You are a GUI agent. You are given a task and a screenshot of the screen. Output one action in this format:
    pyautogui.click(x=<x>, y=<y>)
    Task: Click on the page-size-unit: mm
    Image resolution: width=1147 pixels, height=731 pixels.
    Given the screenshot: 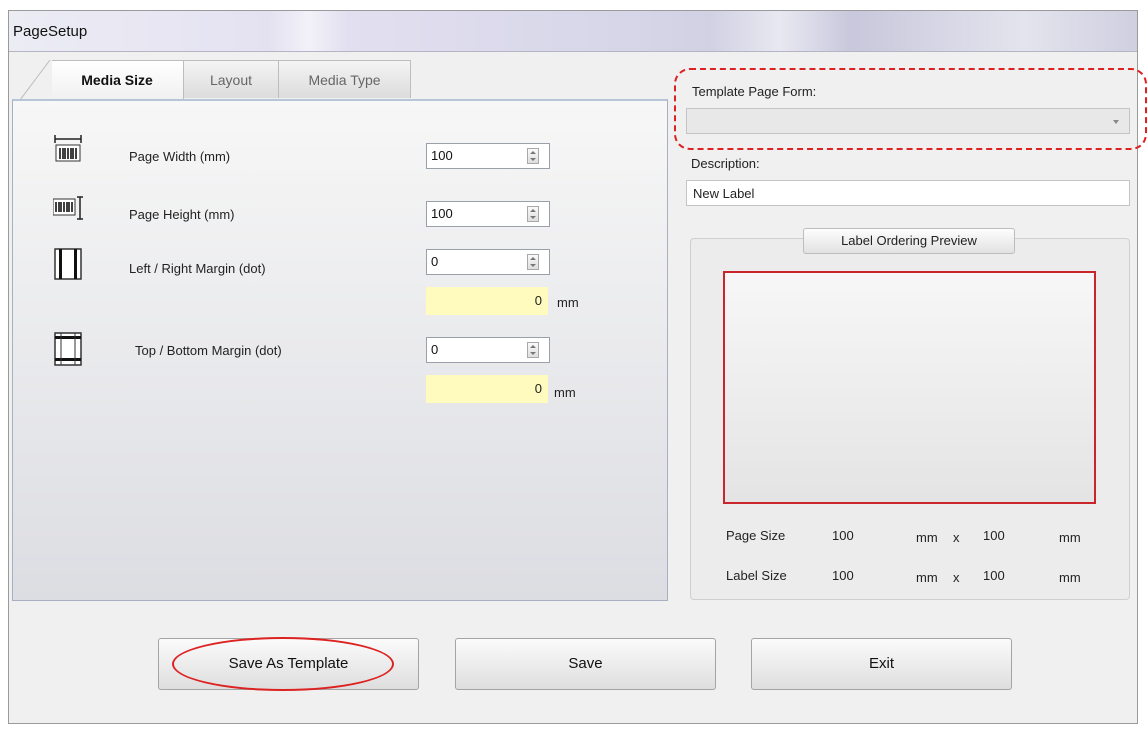 What is the action you would take?
    pyautogui.click(x=927, y=537)
    